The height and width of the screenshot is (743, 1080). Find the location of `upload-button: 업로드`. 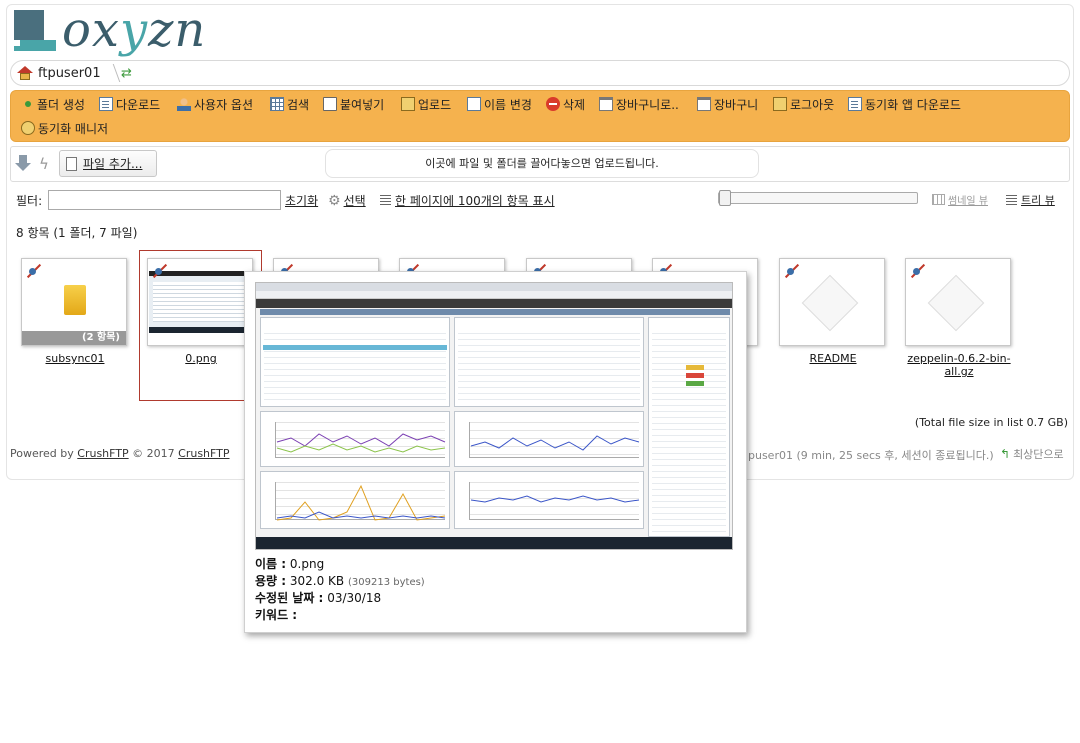

upload-button: 업로드 is located at coordinates (426, 104).